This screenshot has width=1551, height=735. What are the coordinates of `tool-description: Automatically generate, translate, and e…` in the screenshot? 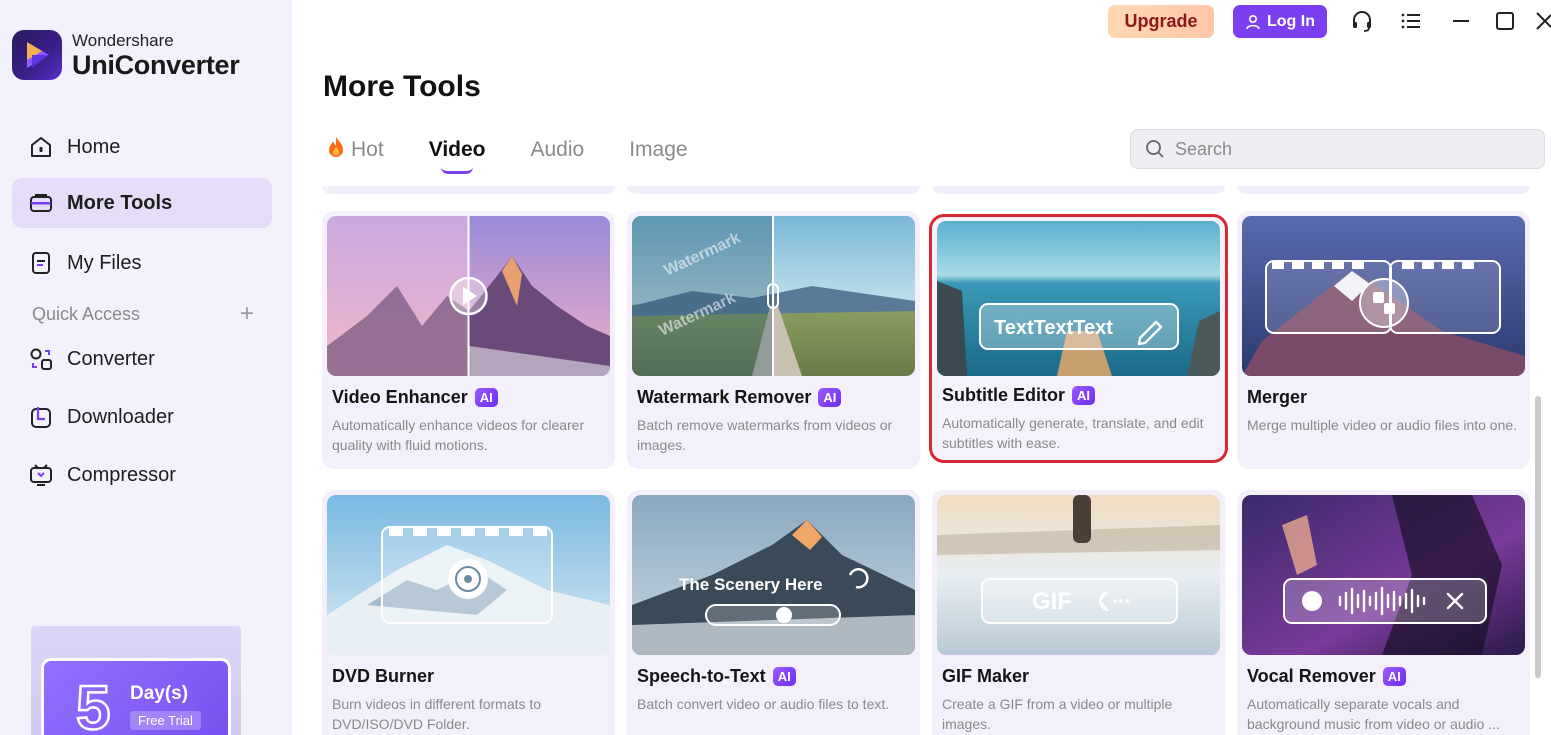 It's located at (1073, 433).